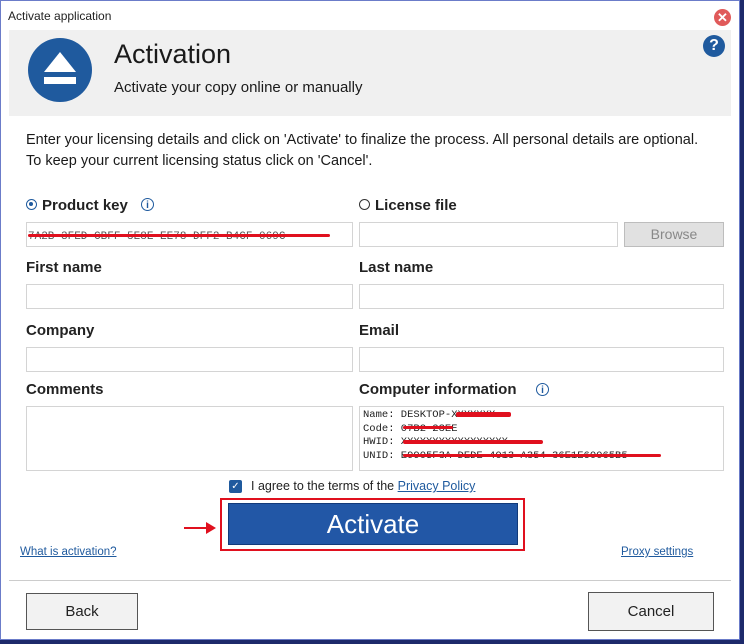  What do you see at coordinates (238, 87) in the screenshot?
I see `page-subtitle: Activate your copy online or manually` at bounding box center [238, 87].